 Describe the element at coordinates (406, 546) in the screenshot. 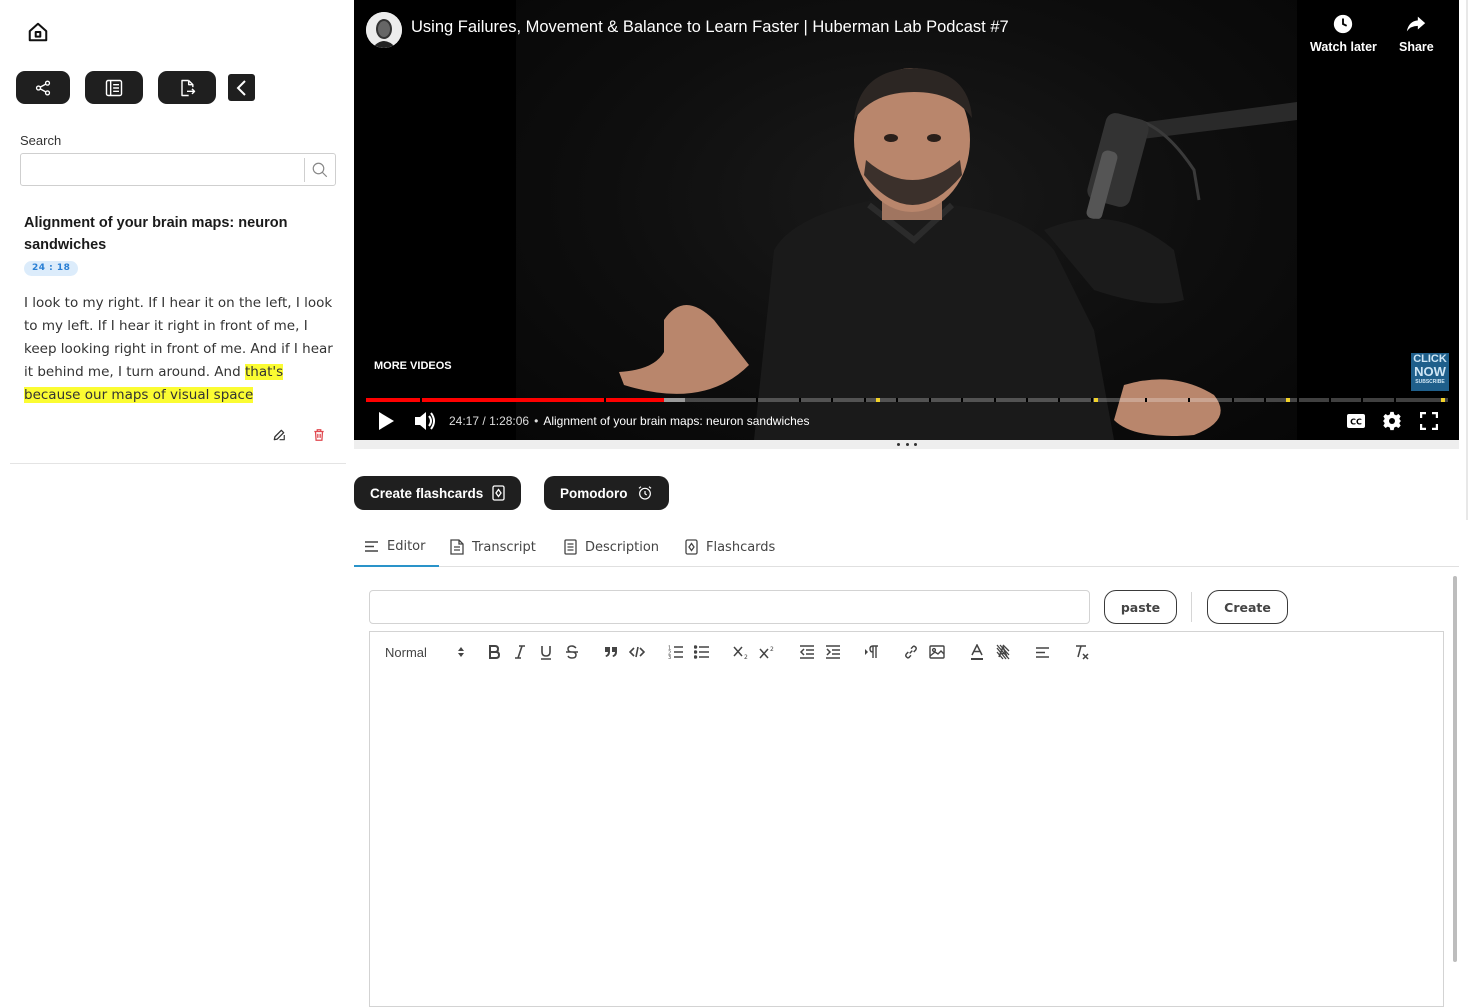

I see `tab-editor-label: Editor` at that location.